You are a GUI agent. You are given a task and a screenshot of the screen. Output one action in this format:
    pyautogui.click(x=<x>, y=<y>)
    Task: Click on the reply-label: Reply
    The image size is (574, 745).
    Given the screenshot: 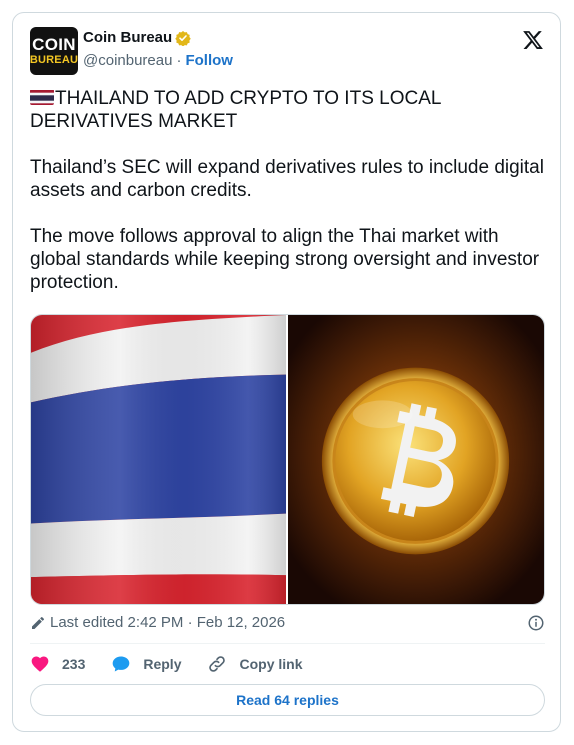 What is the action you would take?
    pyautogui.click(x=162, y=664)
    